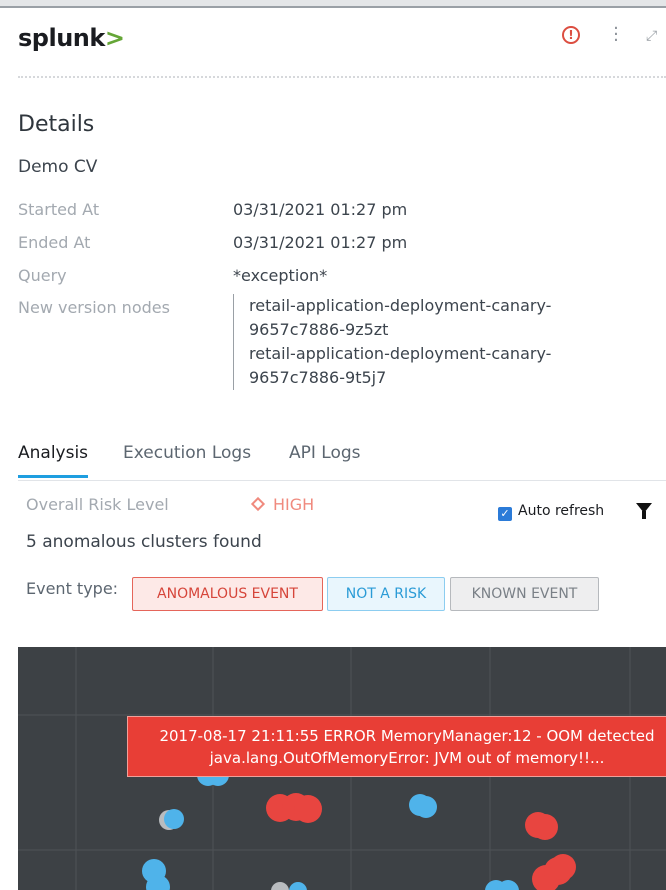  I want to click on details-title: Details, so click(56, 124).